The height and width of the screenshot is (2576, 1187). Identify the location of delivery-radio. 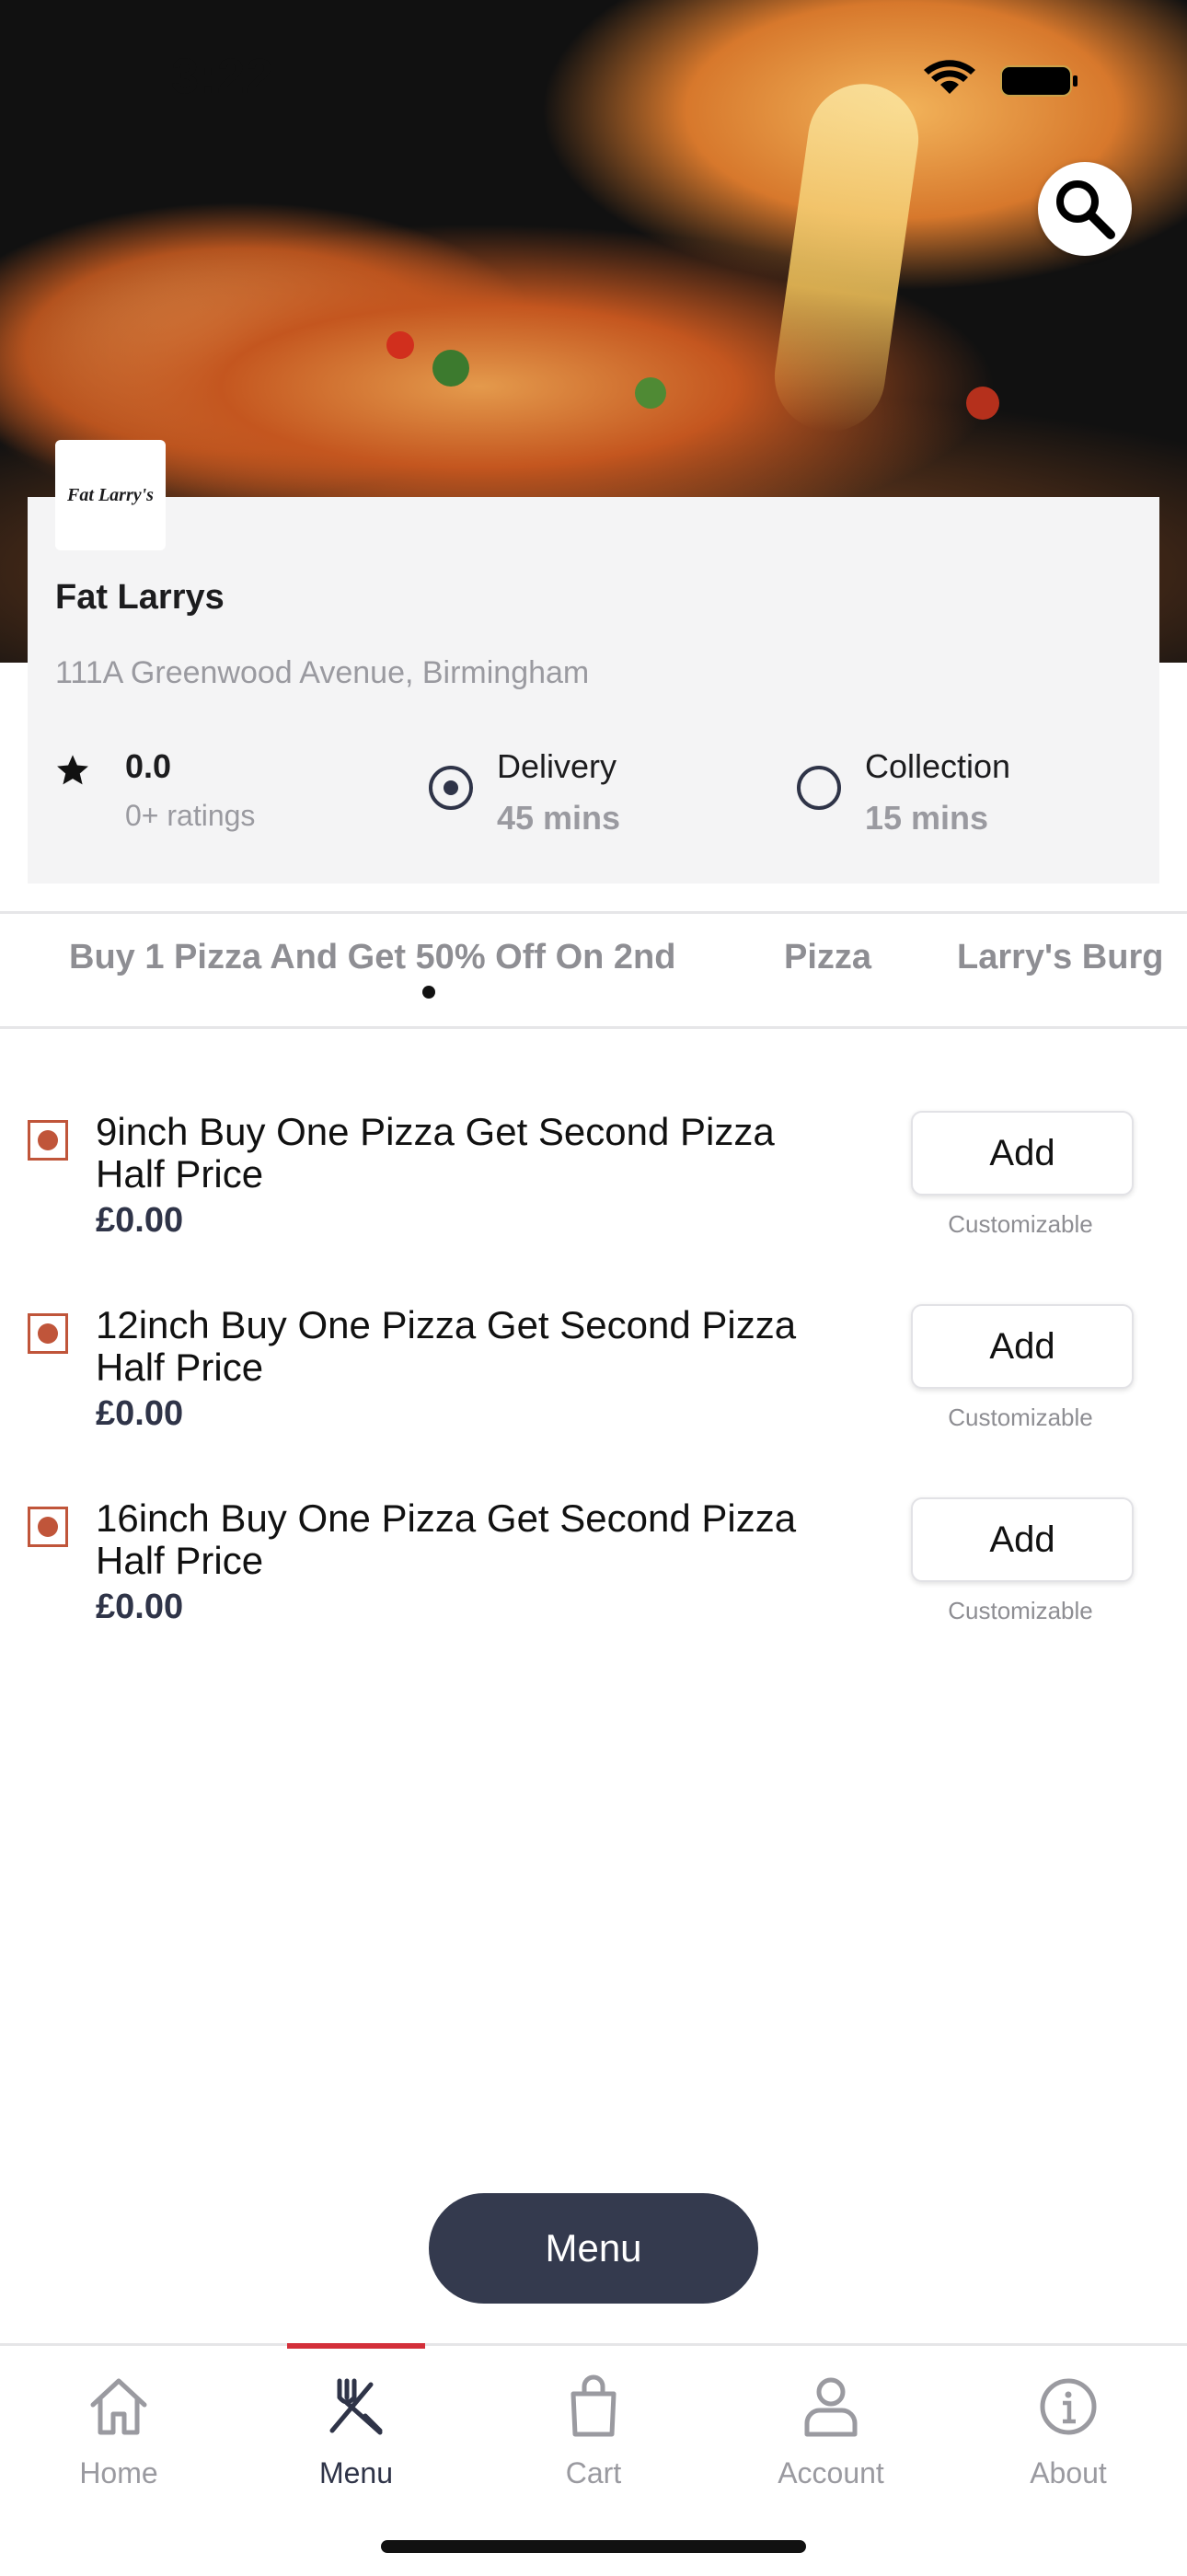
(451, 788).